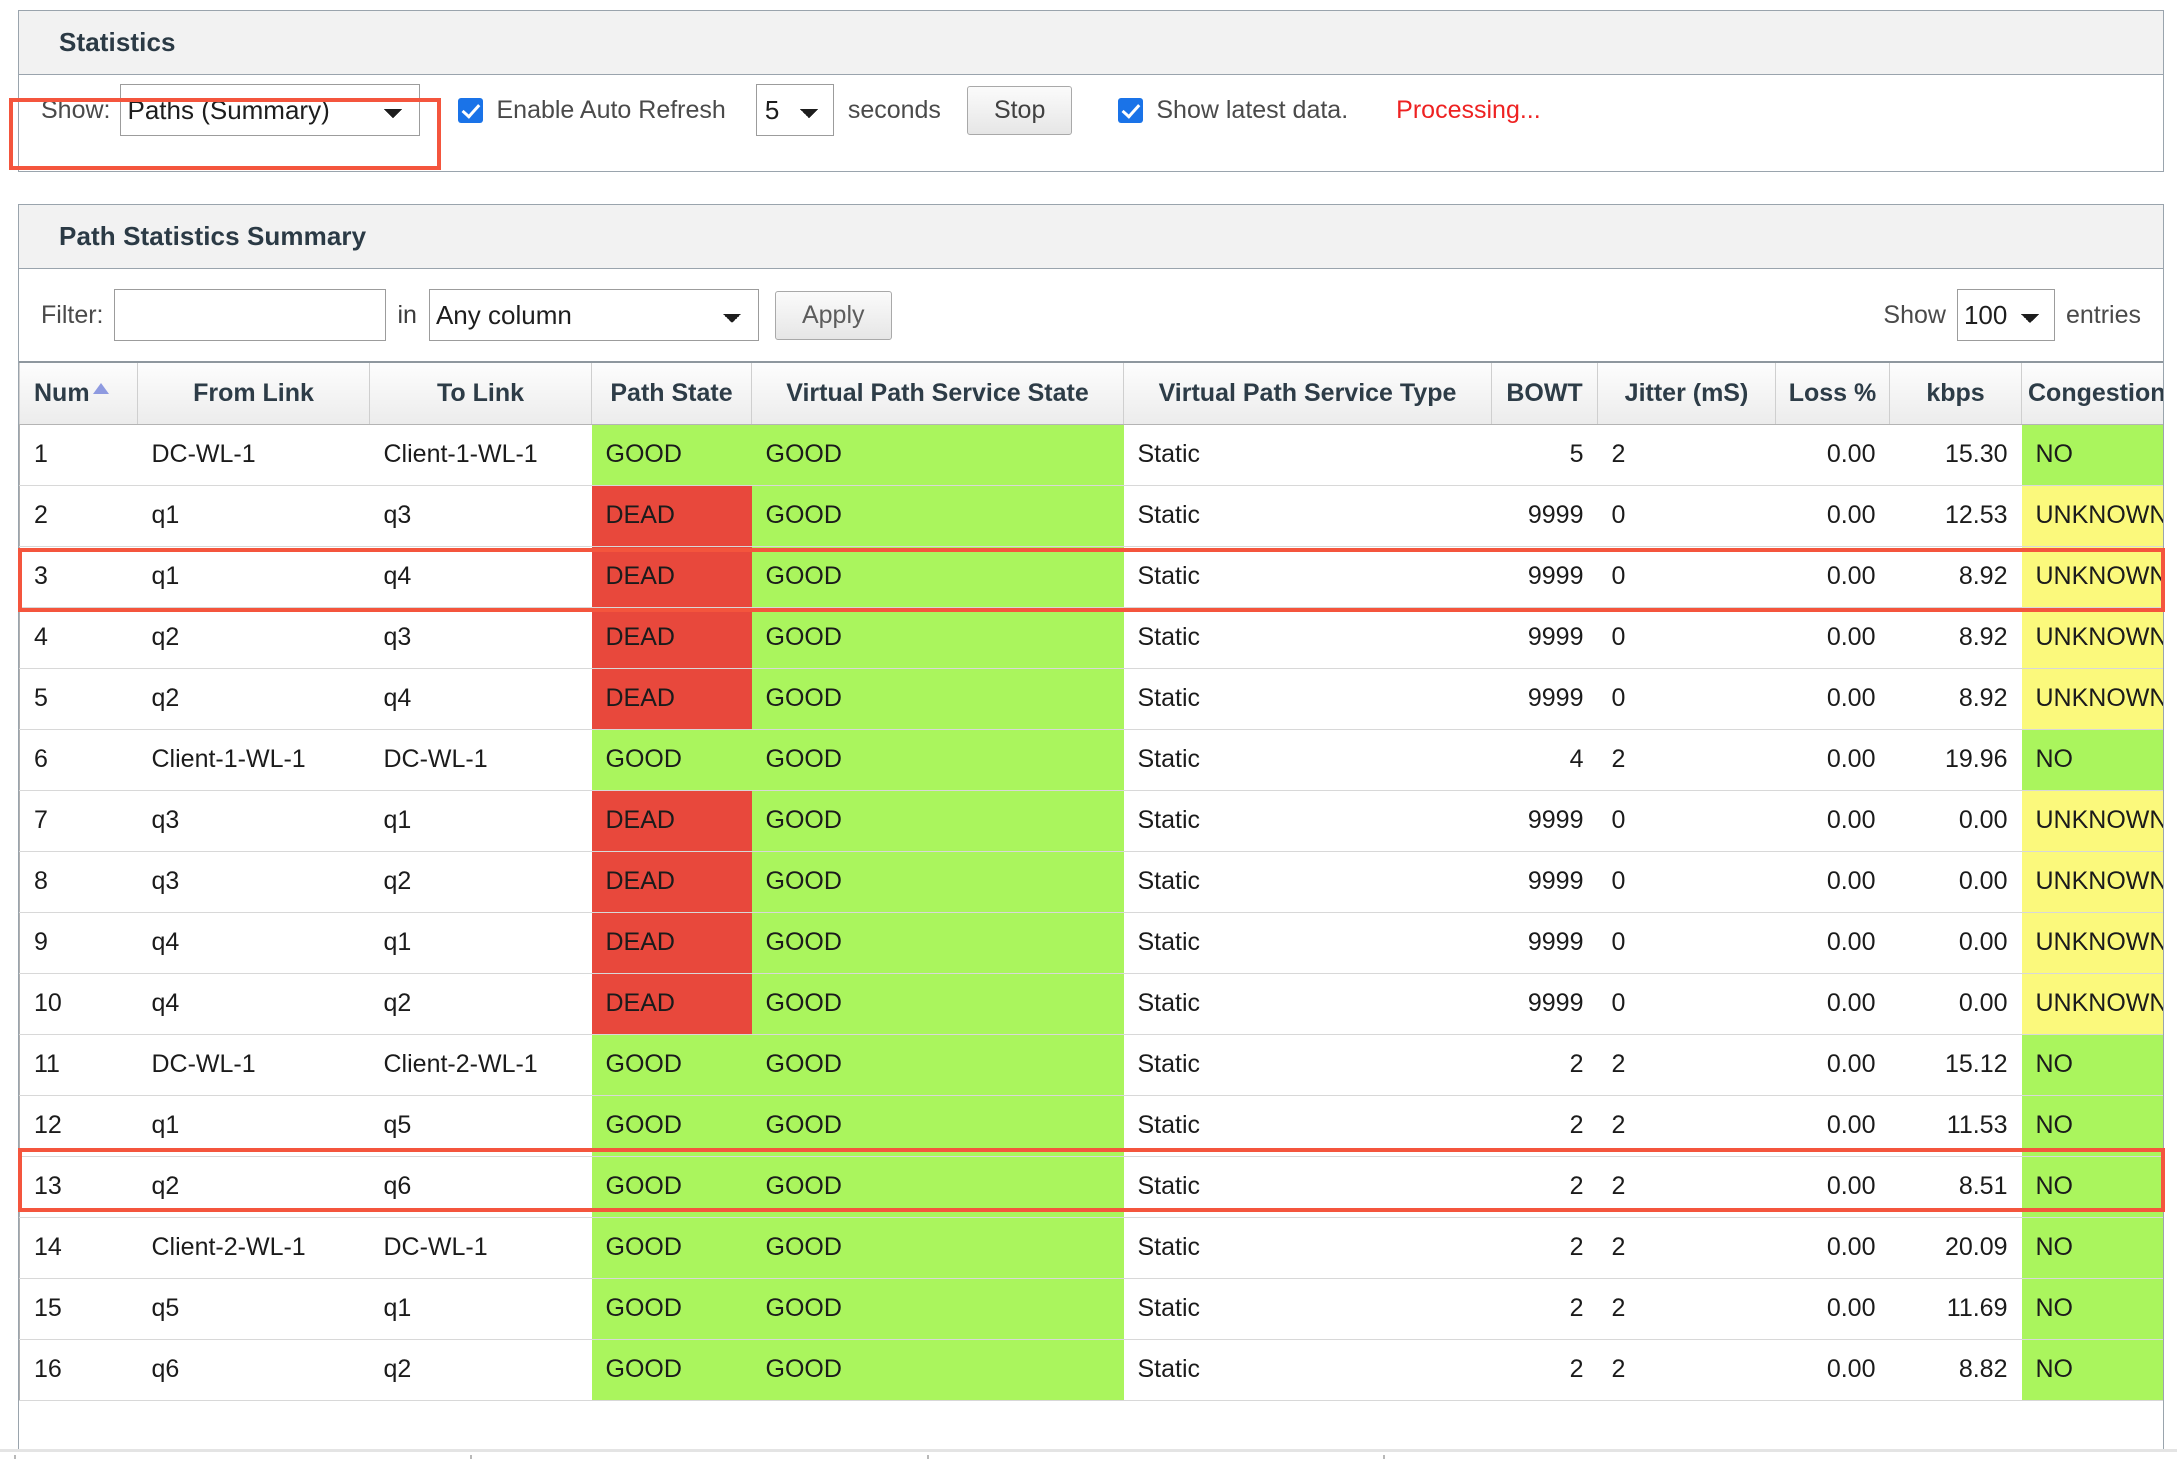  Describe the element at coordinates (1091, 943) in the screenshot. I see `table-row: 9 q4 q1 DEAD GOOD Static 9999 0 0.00 0.00 UNKNOWN` at that location.